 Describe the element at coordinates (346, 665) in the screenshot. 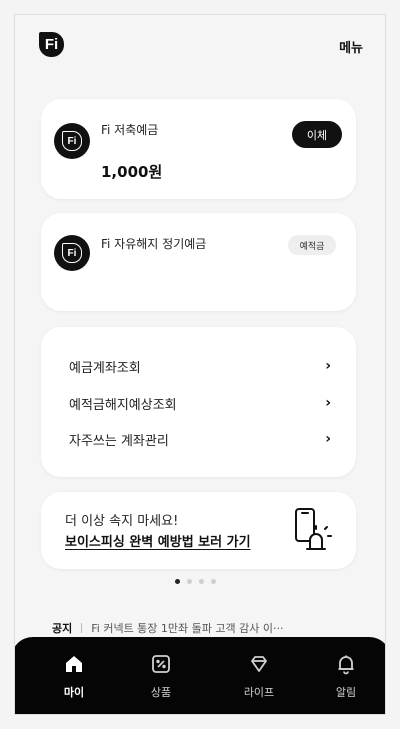

I see `bell-icon` at that location.